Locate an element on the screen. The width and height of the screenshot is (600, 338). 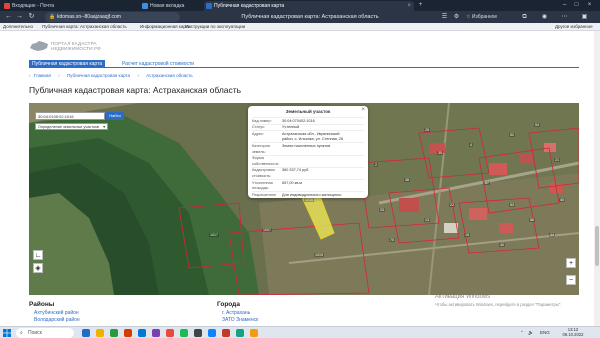
tray-up-arrow-icon: ⌃ is located at coordinates (522, 332).